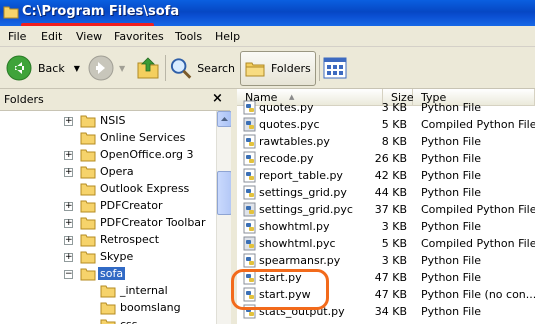 This screenshot has width=535, height=324. Describe the element at coordinates (77, 68) in the screenshot. I see `back-dropdown-icon: ▼` at that location.